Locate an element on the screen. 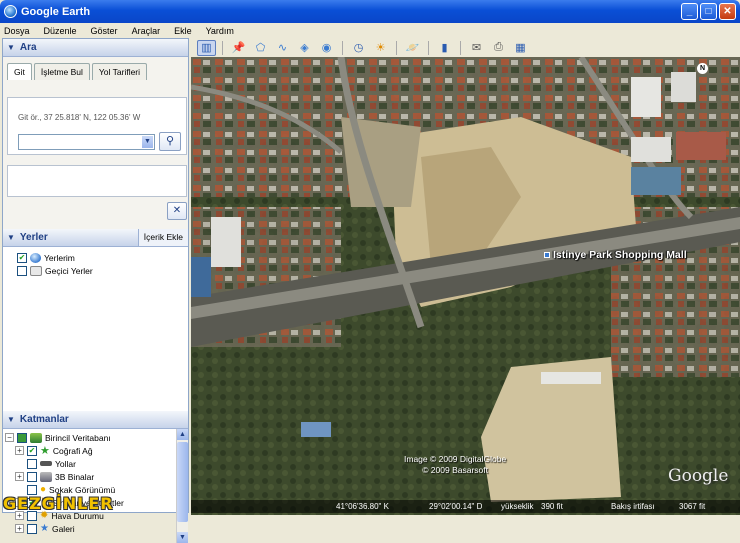 This screenshot has height=543, width=740. sunlight-button: ☀ is located at coordinates (380, 48).